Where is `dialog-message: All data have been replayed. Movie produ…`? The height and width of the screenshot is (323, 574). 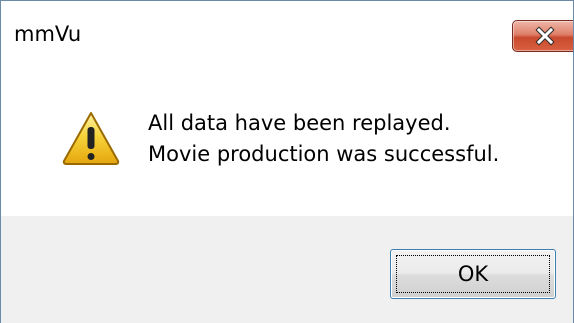 dialog-message: All data have been replayed. Movie produ… is located at coordinates (323, 139).